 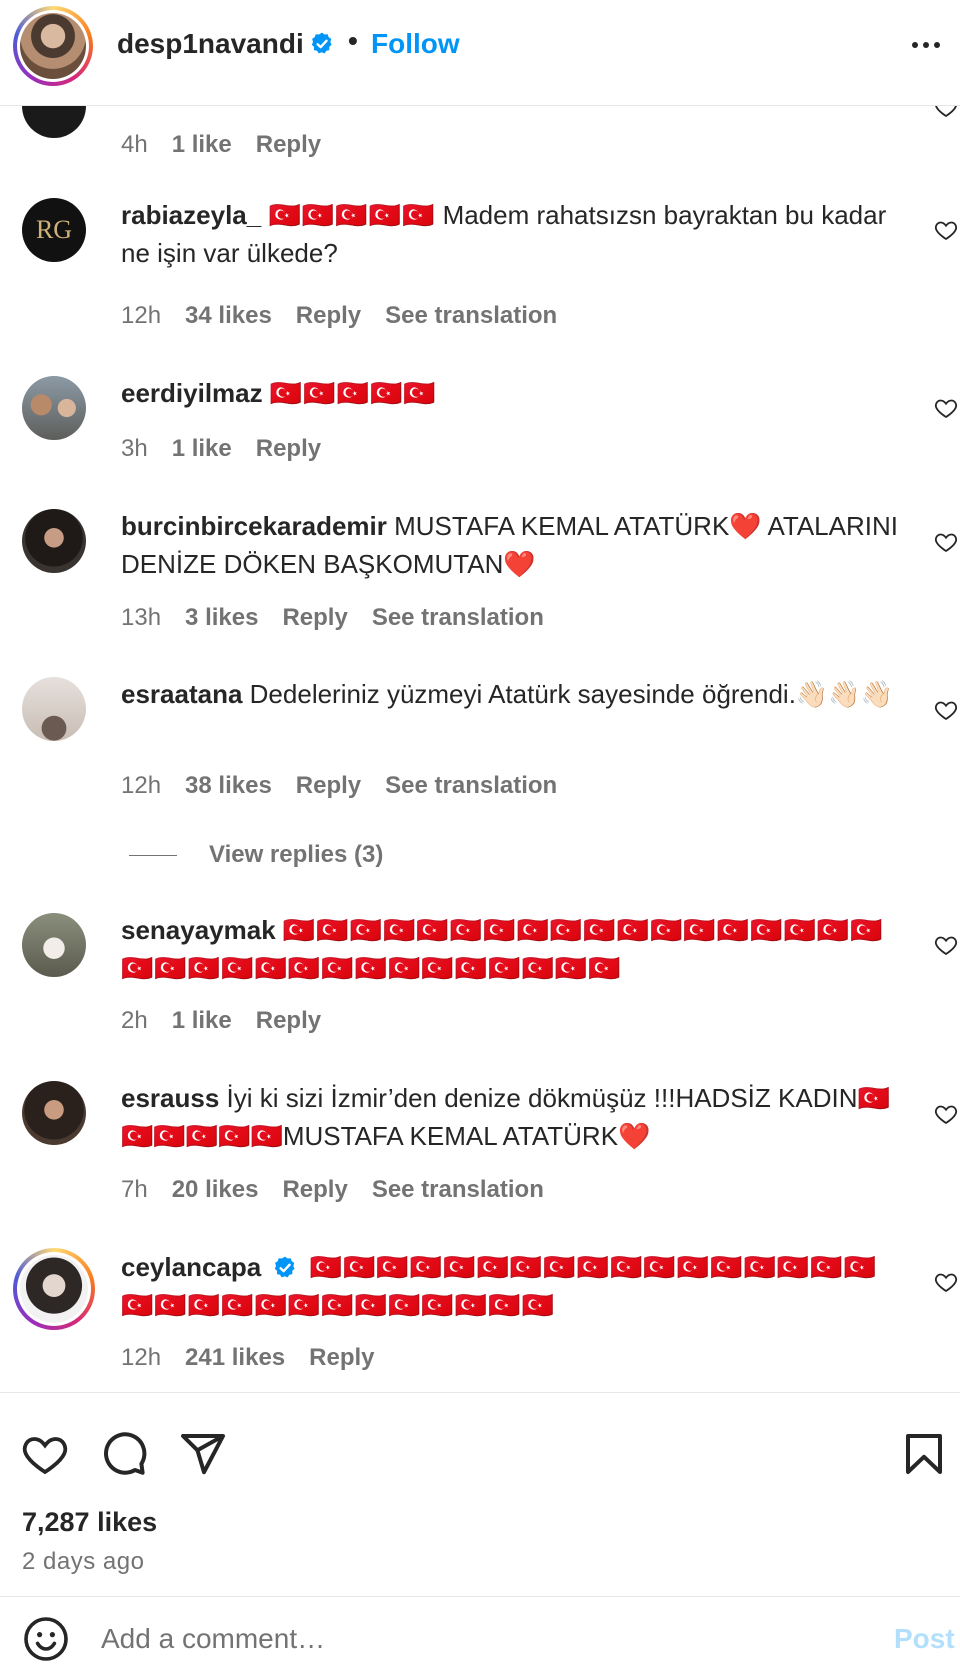 I want to click on bookmark-icon, so click(x=924, y=1454).